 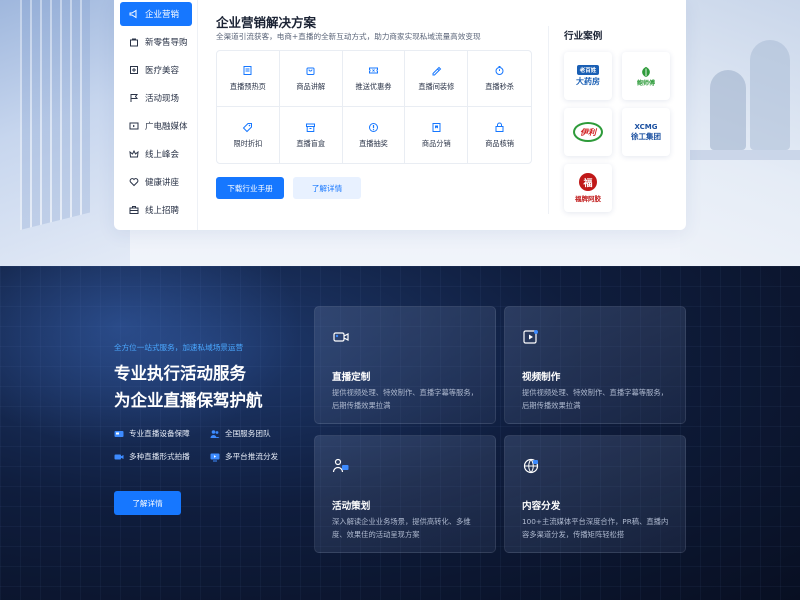 I want to click on case-logo-xcmg: XCMG 徐工集团, so click(x=646, y=132).